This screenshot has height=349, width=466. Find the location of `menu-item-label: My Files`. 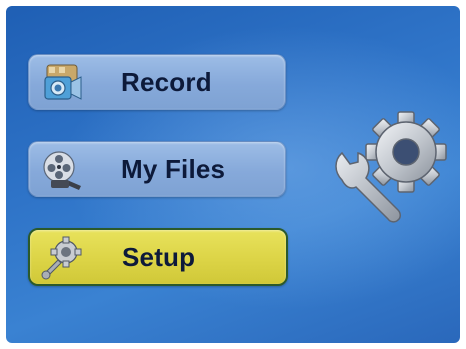

menu-item-label: My Files is located at coordinates (173, 168).